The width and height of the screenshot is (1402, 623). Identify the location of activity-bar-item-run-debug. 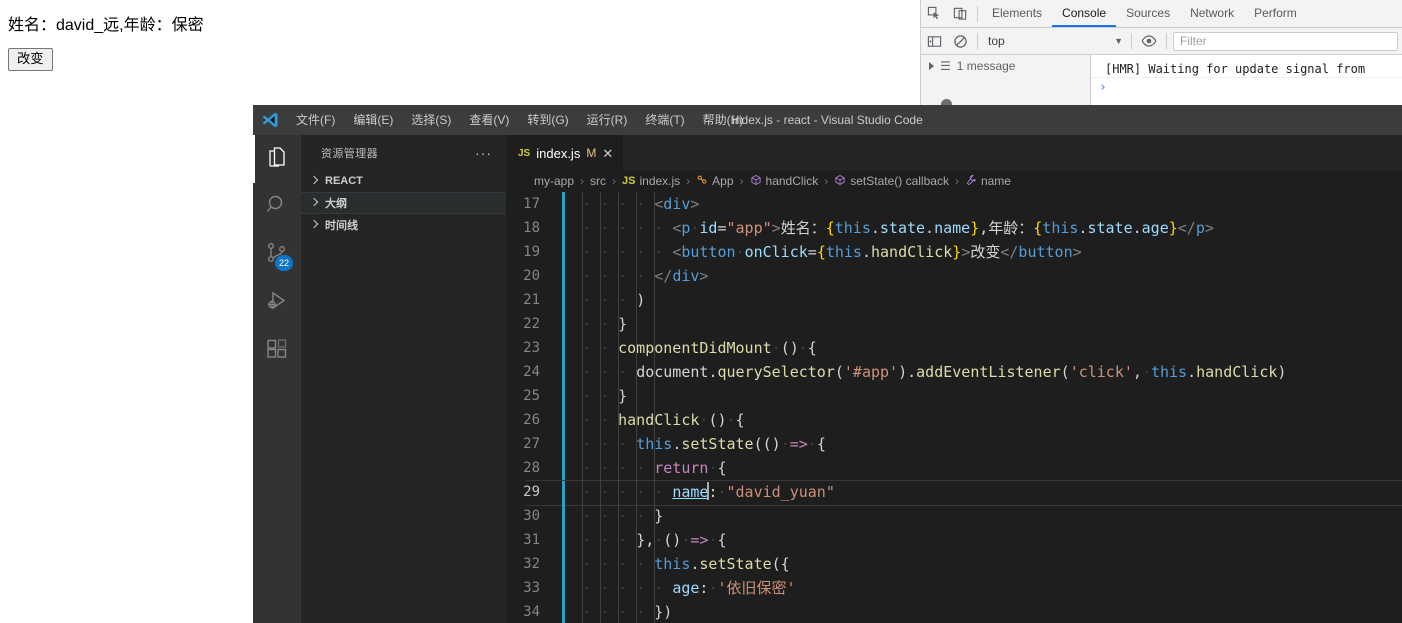
(277, 303).